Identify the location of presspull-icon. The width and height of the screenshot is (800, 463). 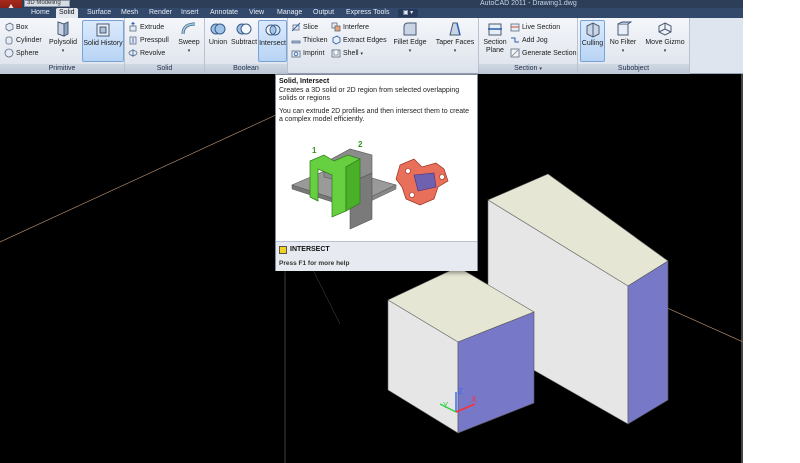
(133, 40).